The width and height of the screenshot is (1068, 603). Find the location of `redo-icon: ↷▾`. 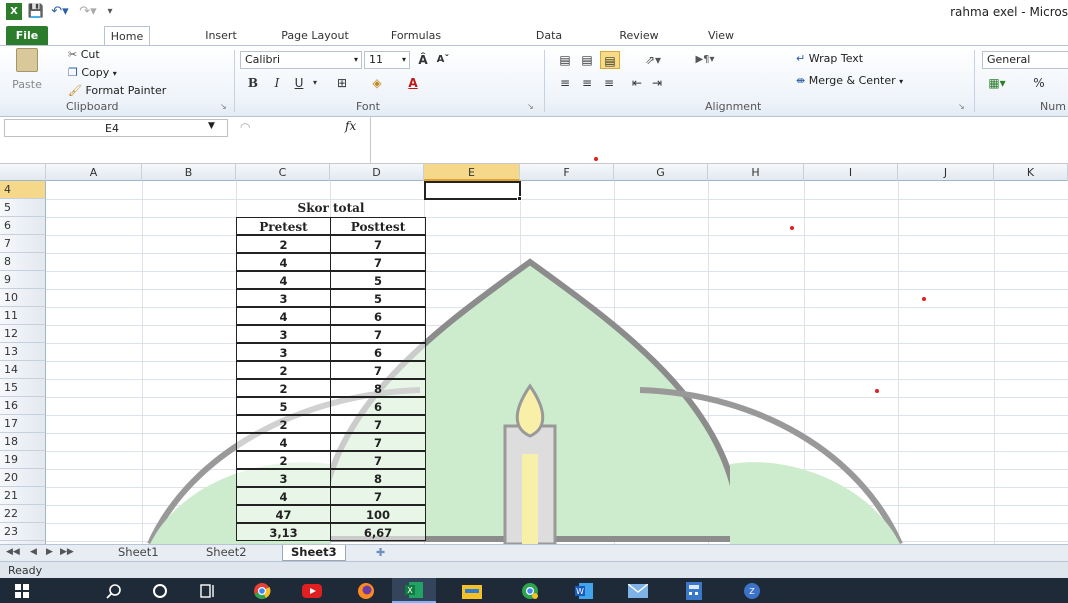

redo-icon: ↷▾ is located at coordinates (88, 11).